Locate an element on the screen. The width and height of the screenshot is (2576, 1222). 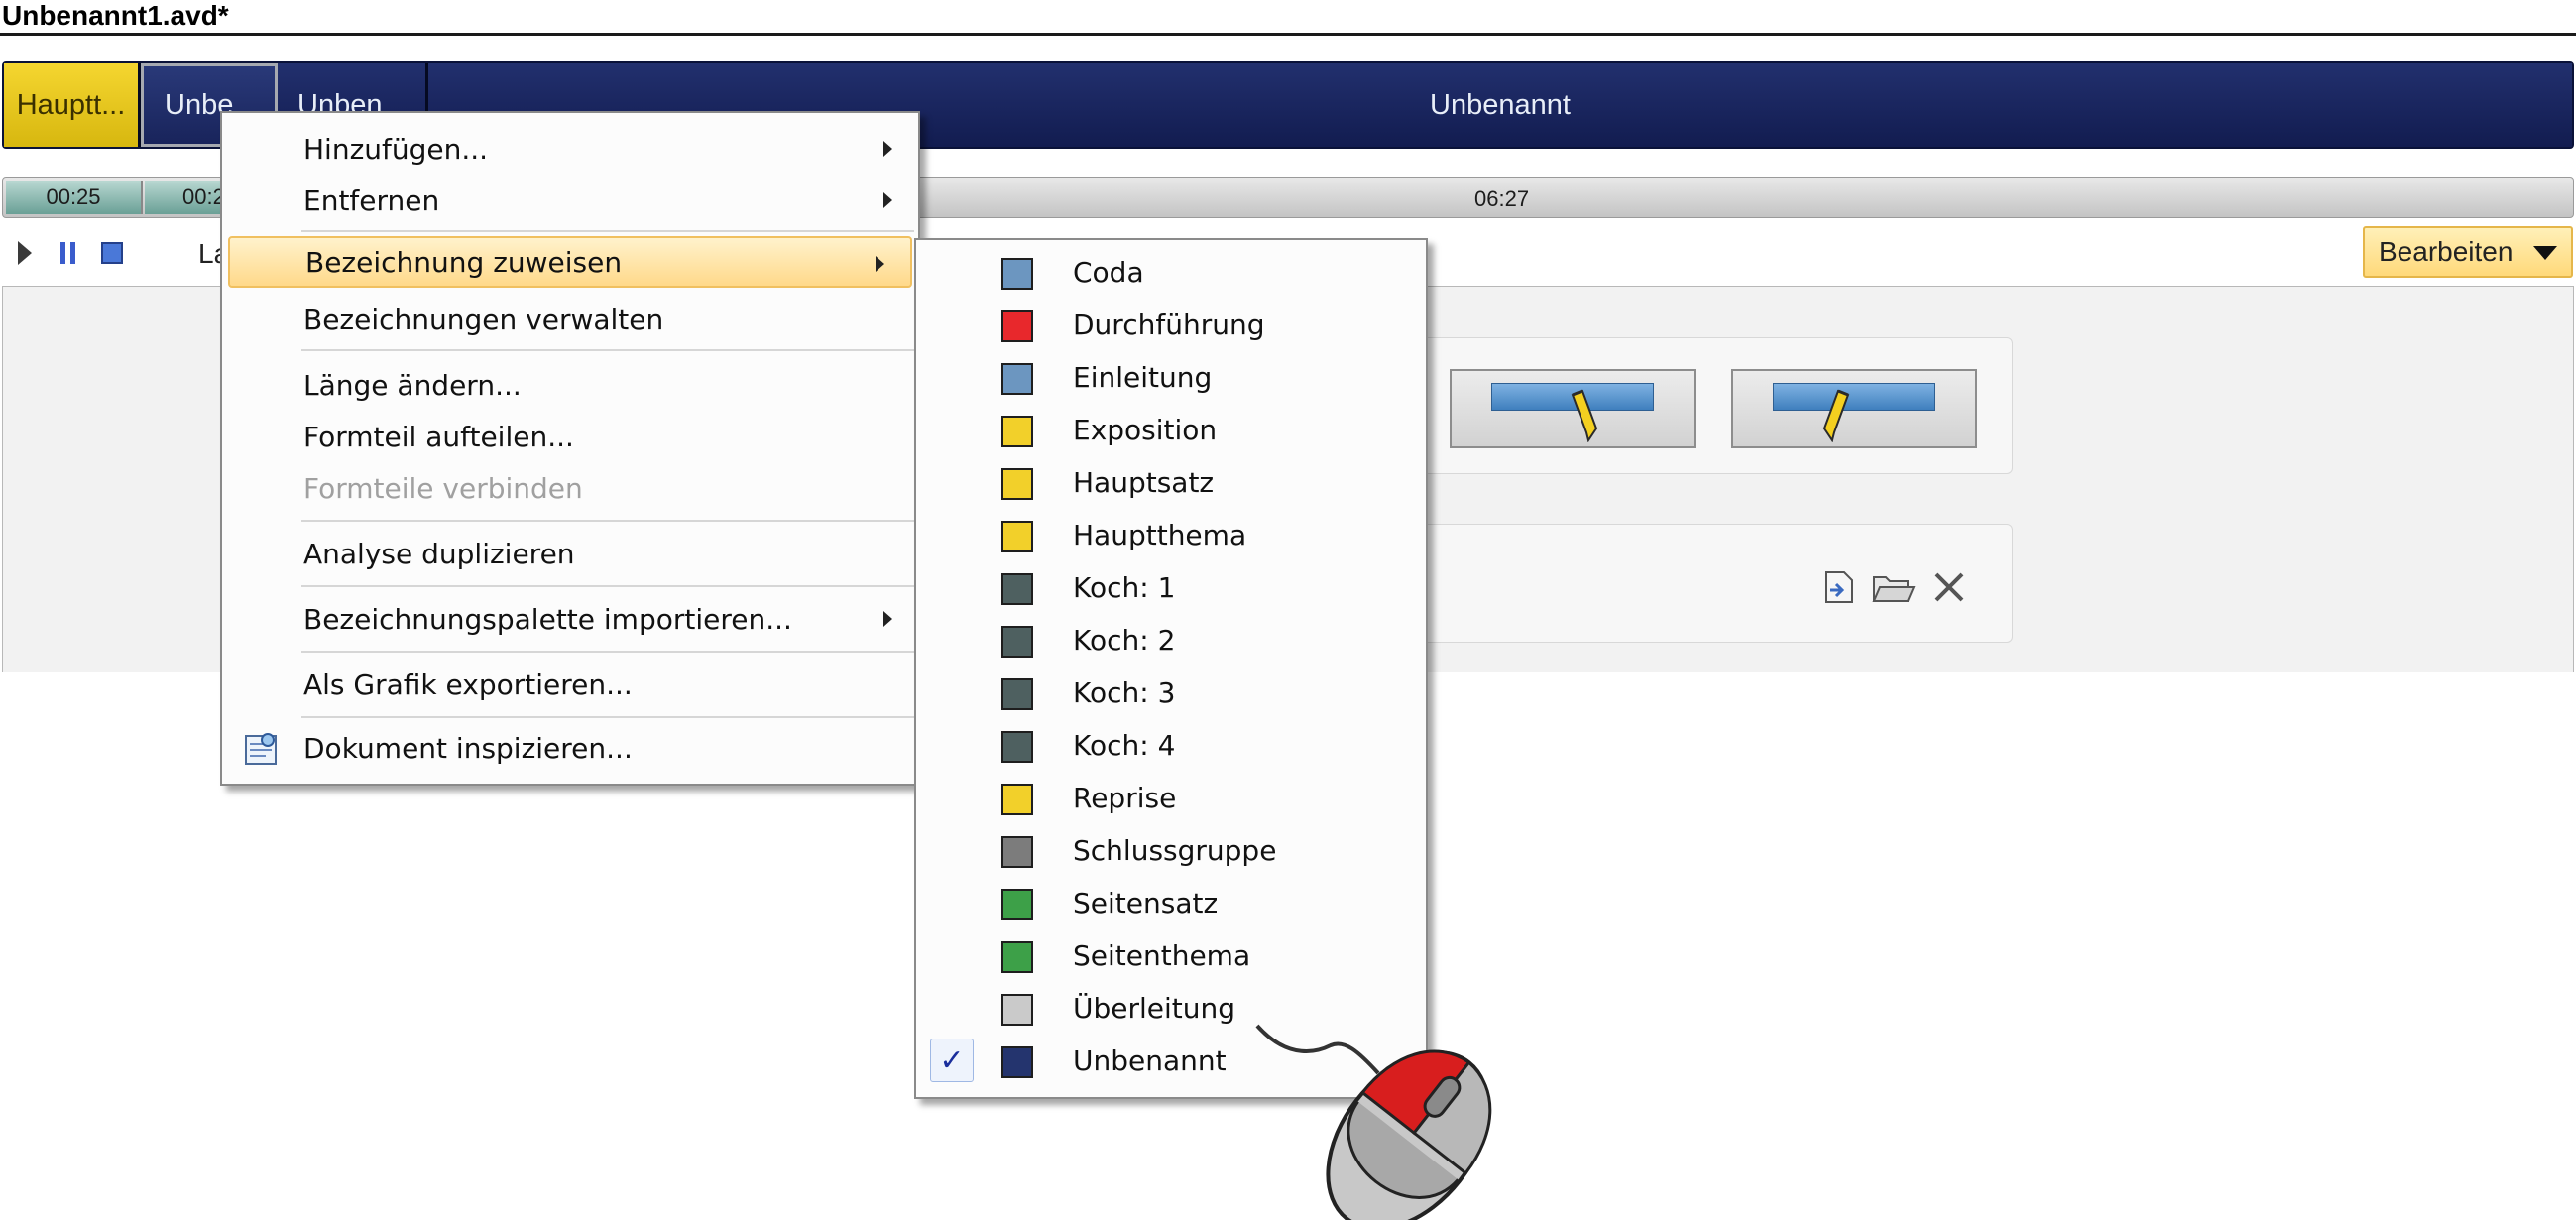
label-option-text: Einleitung is located at coordinates (1143, 377).